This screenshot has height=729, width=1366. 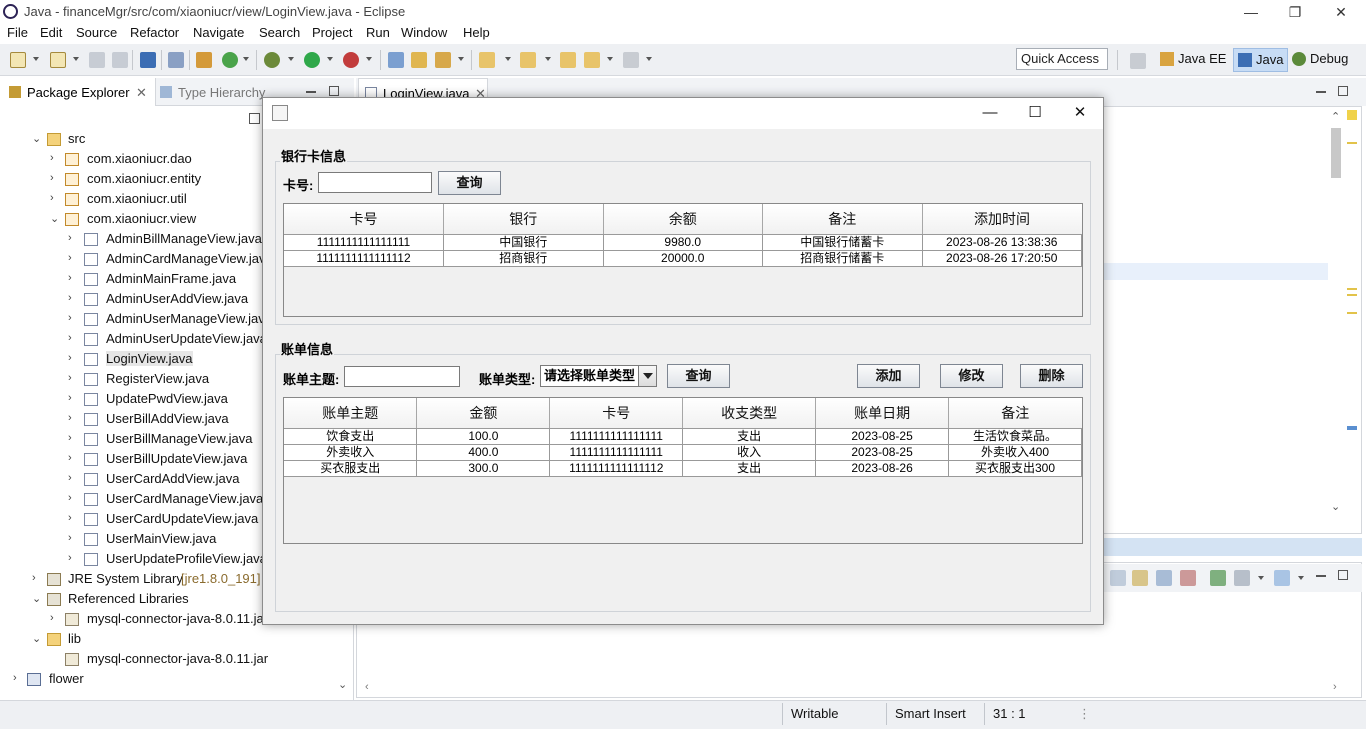 I want to click on annotation-prev-dropdown-icon, so click(x=548, y=59).